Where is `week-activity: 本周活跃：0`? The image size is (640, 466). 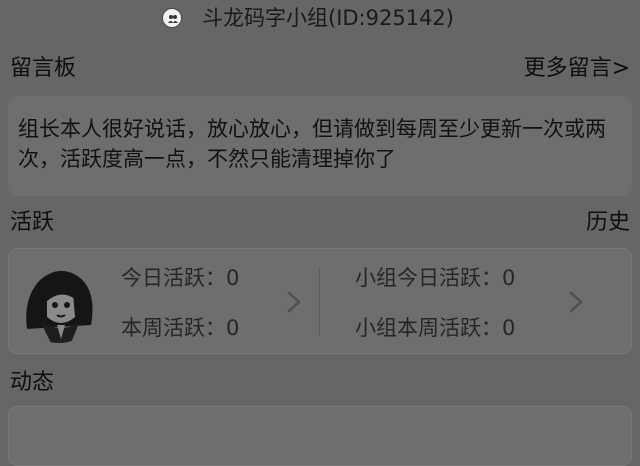
week-activity: 本周活跃：0 is located at coordinates (180, 328).